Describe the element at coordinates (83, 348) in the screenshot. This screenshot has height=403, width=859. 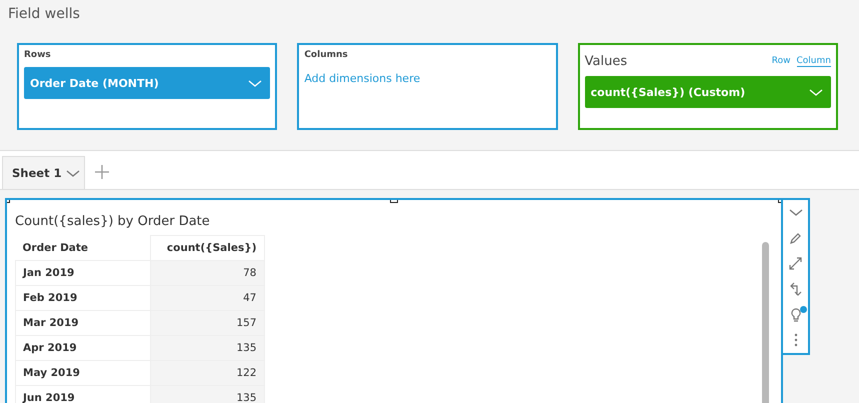
I see `table-cell: Apr 2019` at that location.